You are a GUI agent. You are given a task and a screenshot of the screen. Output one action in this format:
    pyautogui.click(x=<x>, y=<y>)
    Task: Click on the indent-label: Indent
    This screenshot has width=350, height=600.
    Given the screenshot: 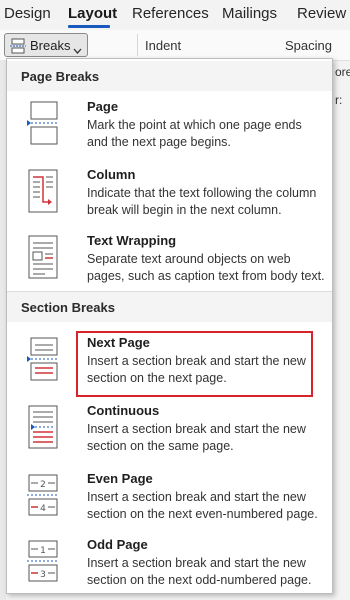 What is the action you would take?
    pyautogui.click(x=163, y=45)
    